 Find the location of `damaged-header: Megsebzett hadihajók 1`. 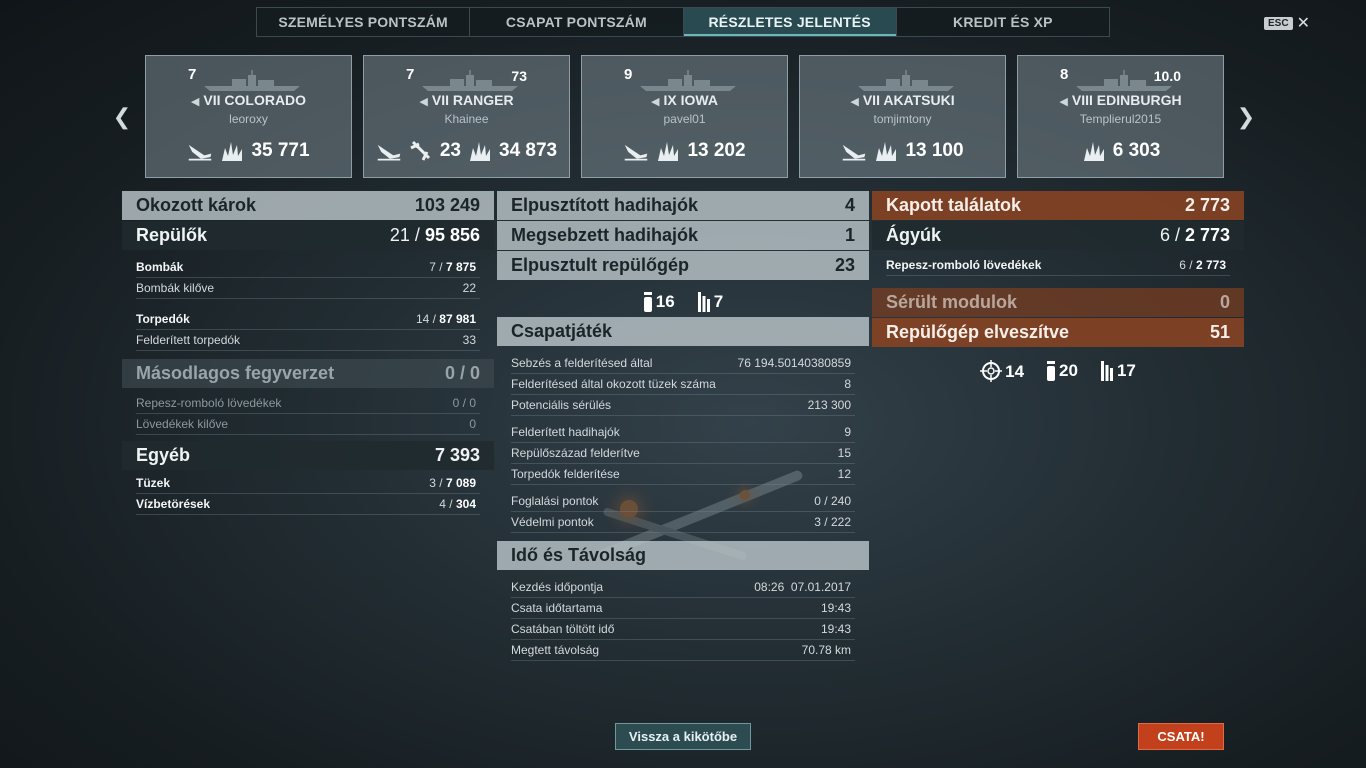

damaged-header: Megsebzett hadihajók 1 is located at coordinates (683, 235).